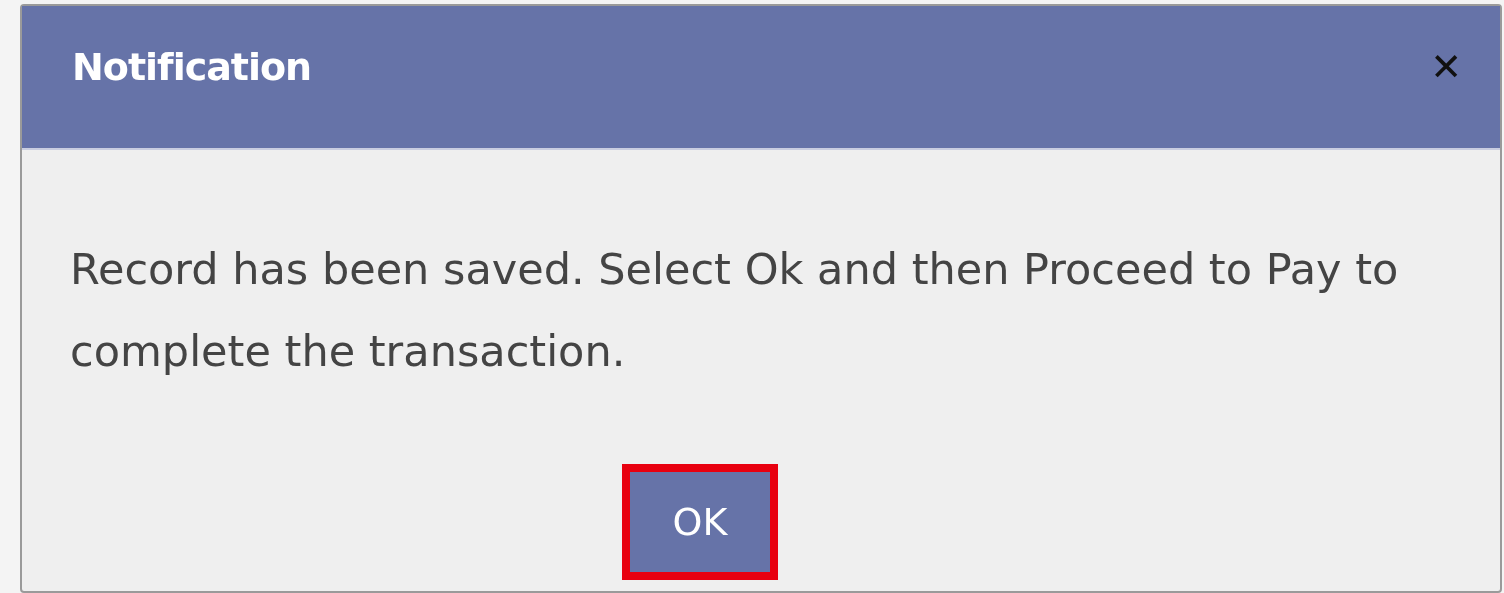  I want to click on close-button: ✕, so click(1446, 67).